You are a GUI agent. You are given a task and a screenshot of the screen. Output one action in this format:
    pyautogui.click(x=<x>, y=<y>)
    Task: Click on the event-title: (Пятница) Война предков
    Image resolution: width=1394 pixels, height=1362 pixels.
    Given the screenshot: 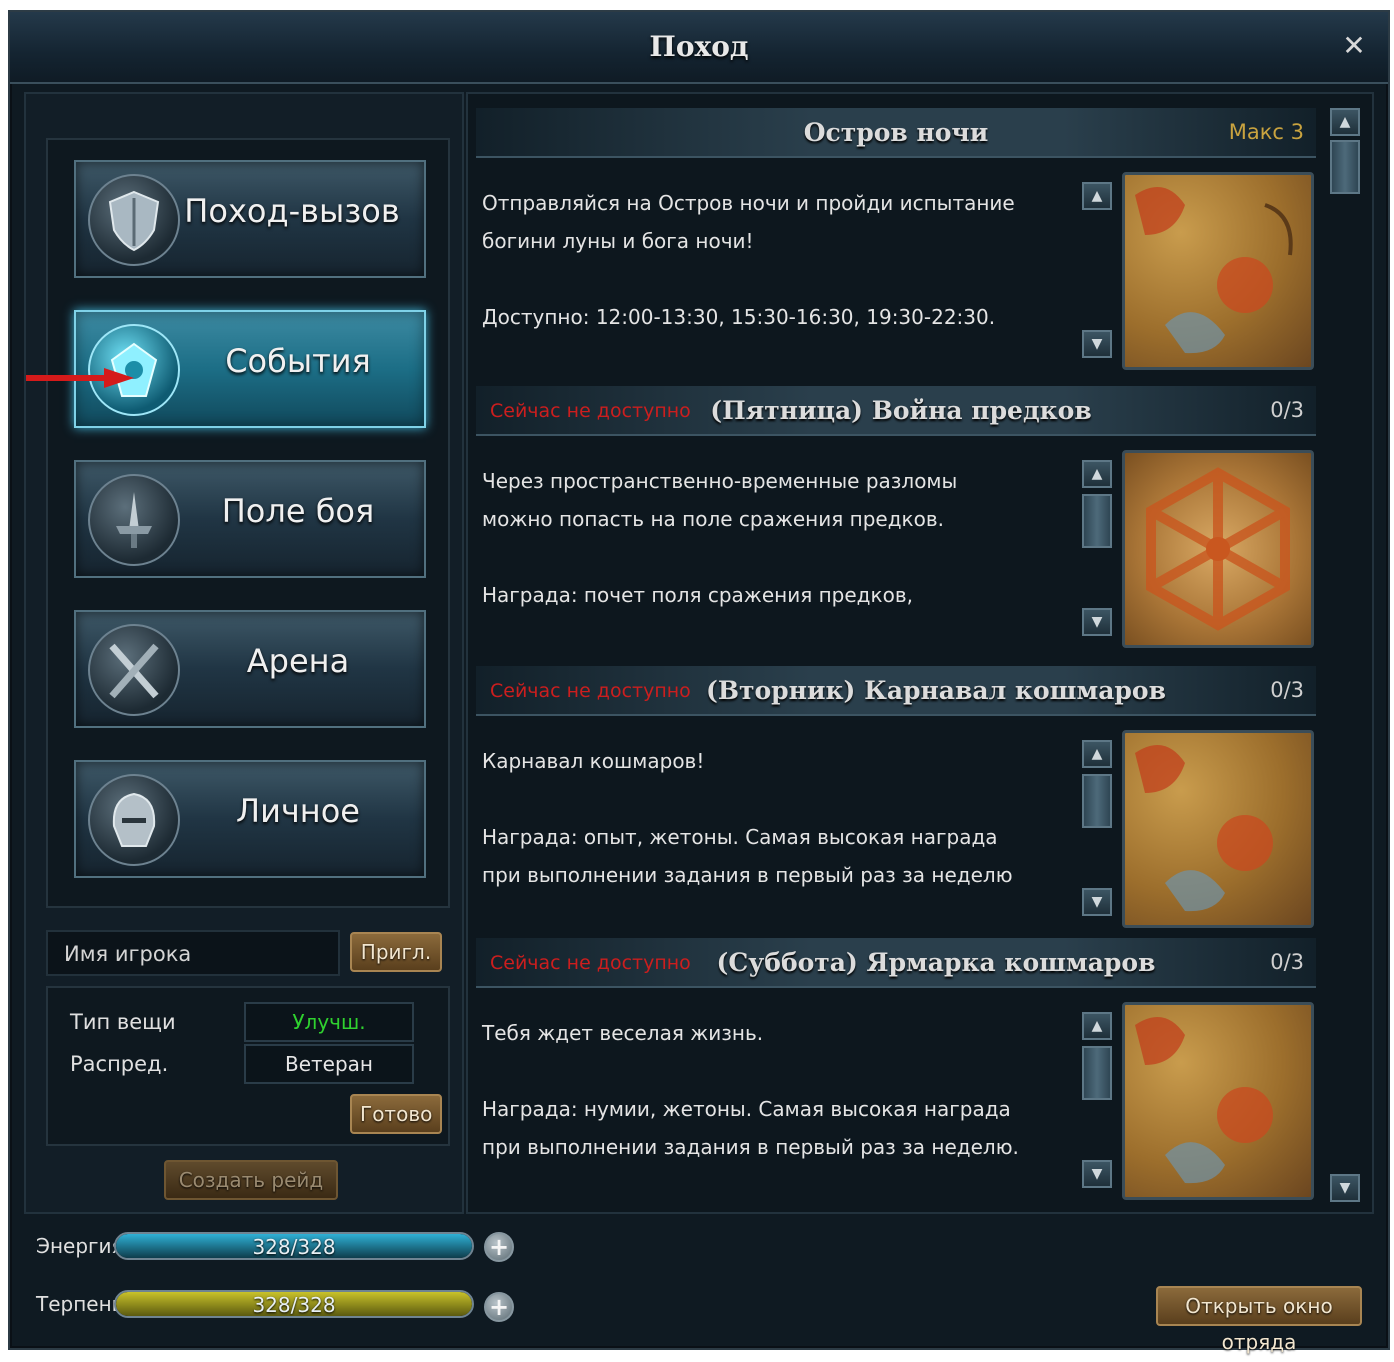 What is the action you would take?
    pyautogui.click(x=901, y=410)
    